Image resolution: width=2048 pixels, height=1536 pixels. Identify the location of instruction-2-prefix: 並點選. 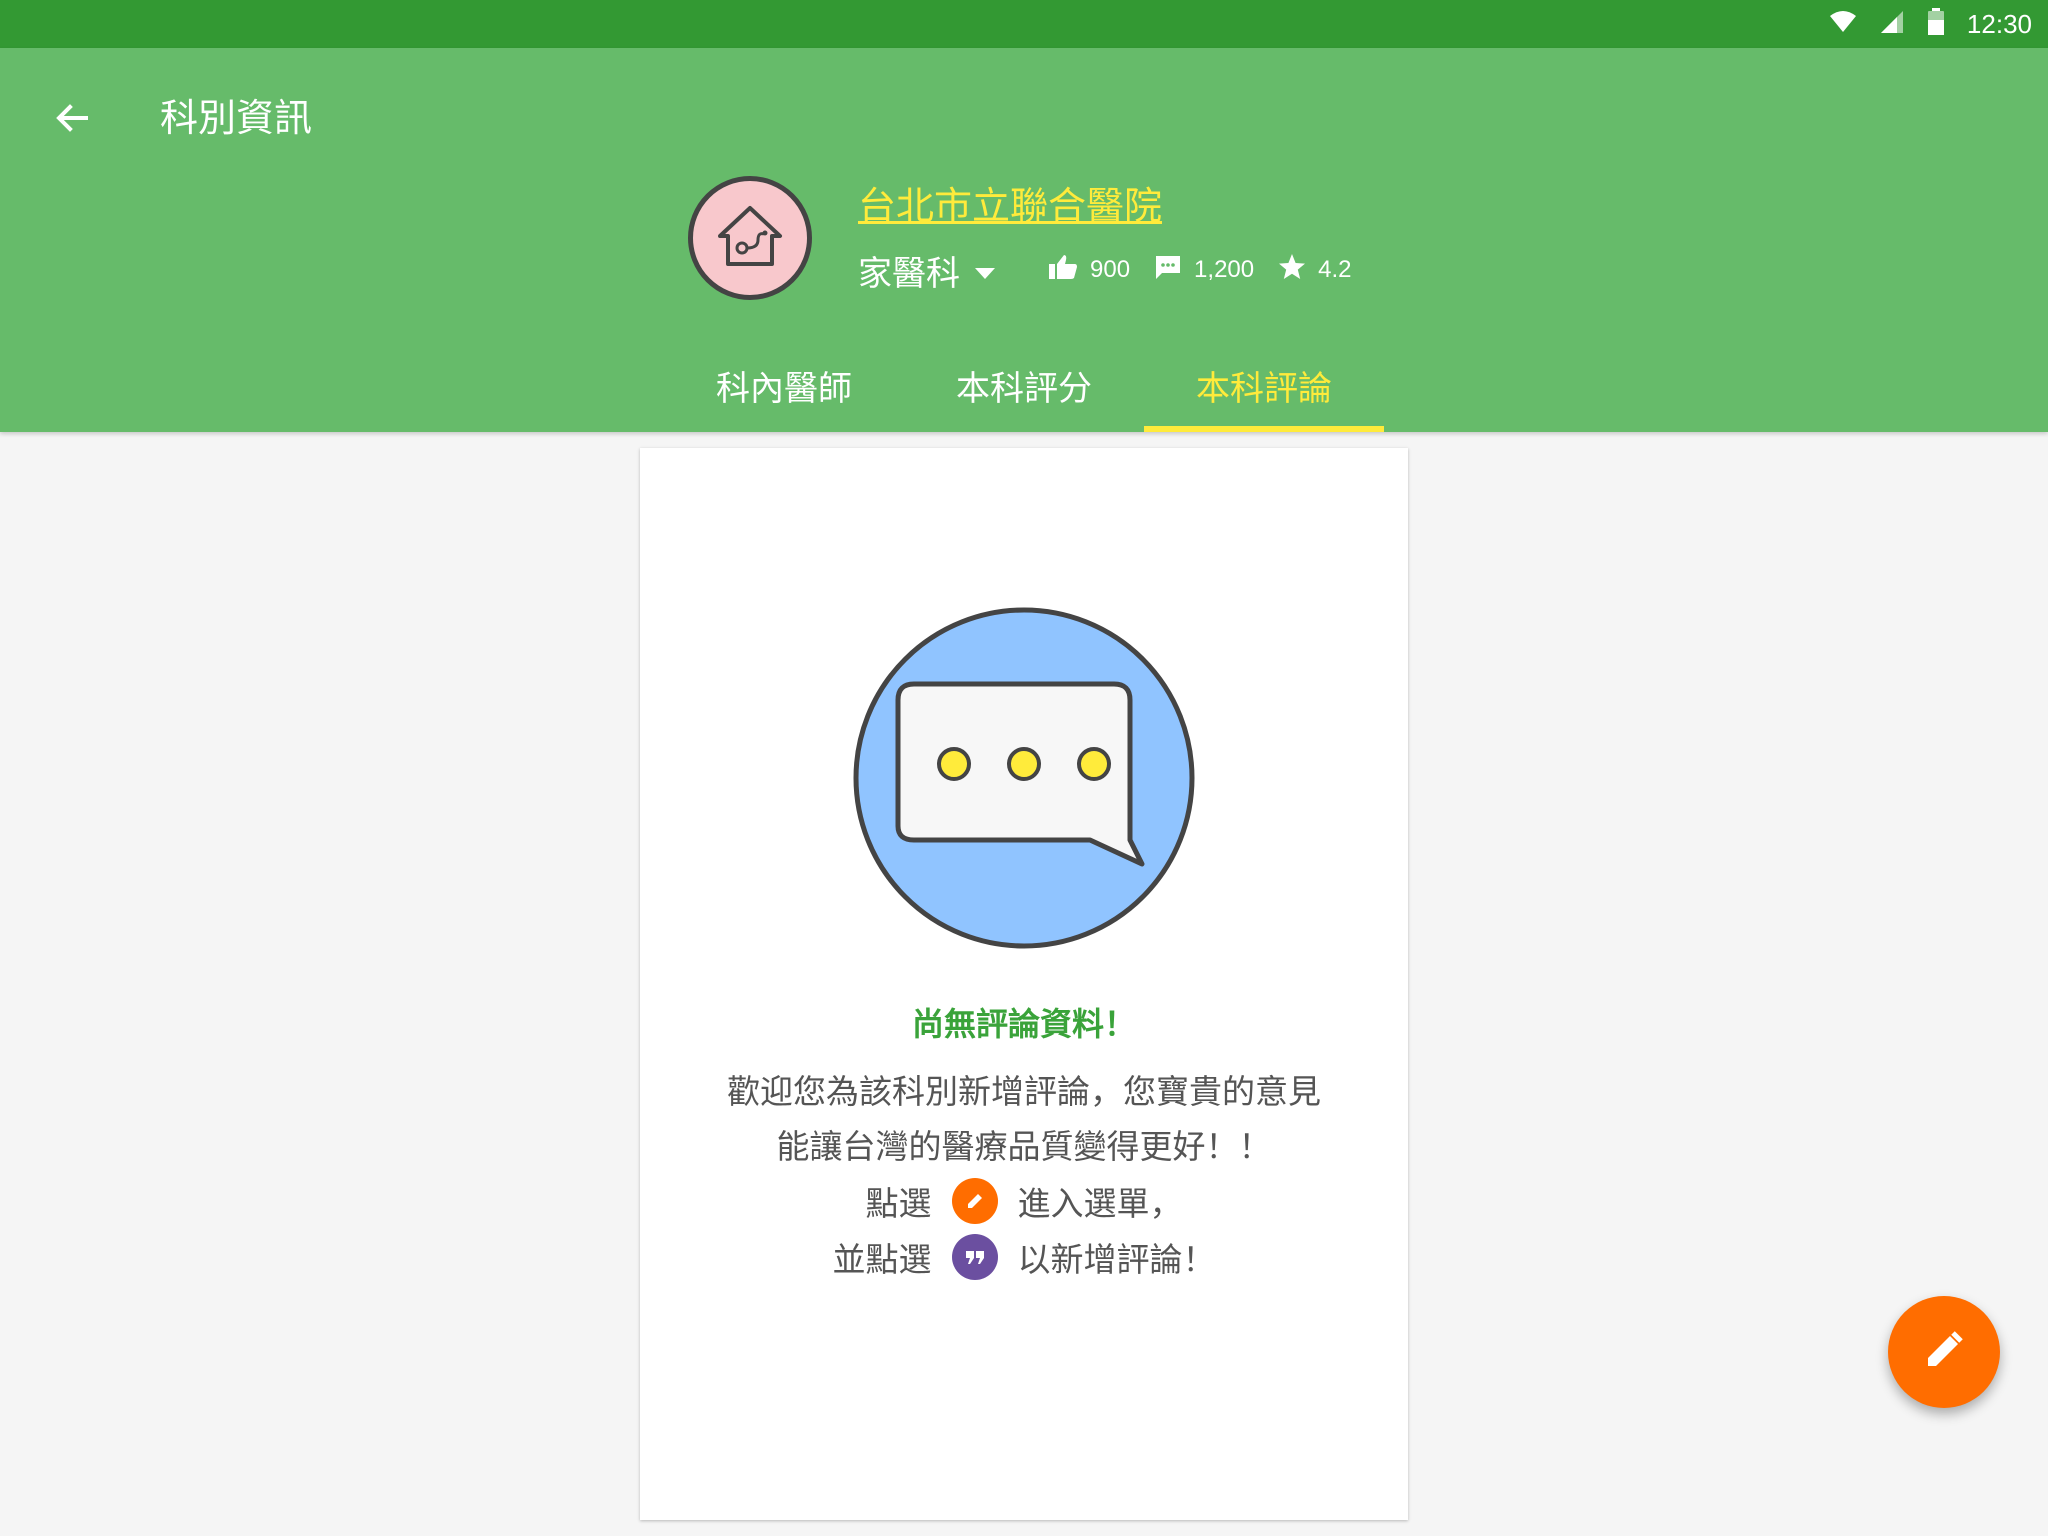
(882, 1259).